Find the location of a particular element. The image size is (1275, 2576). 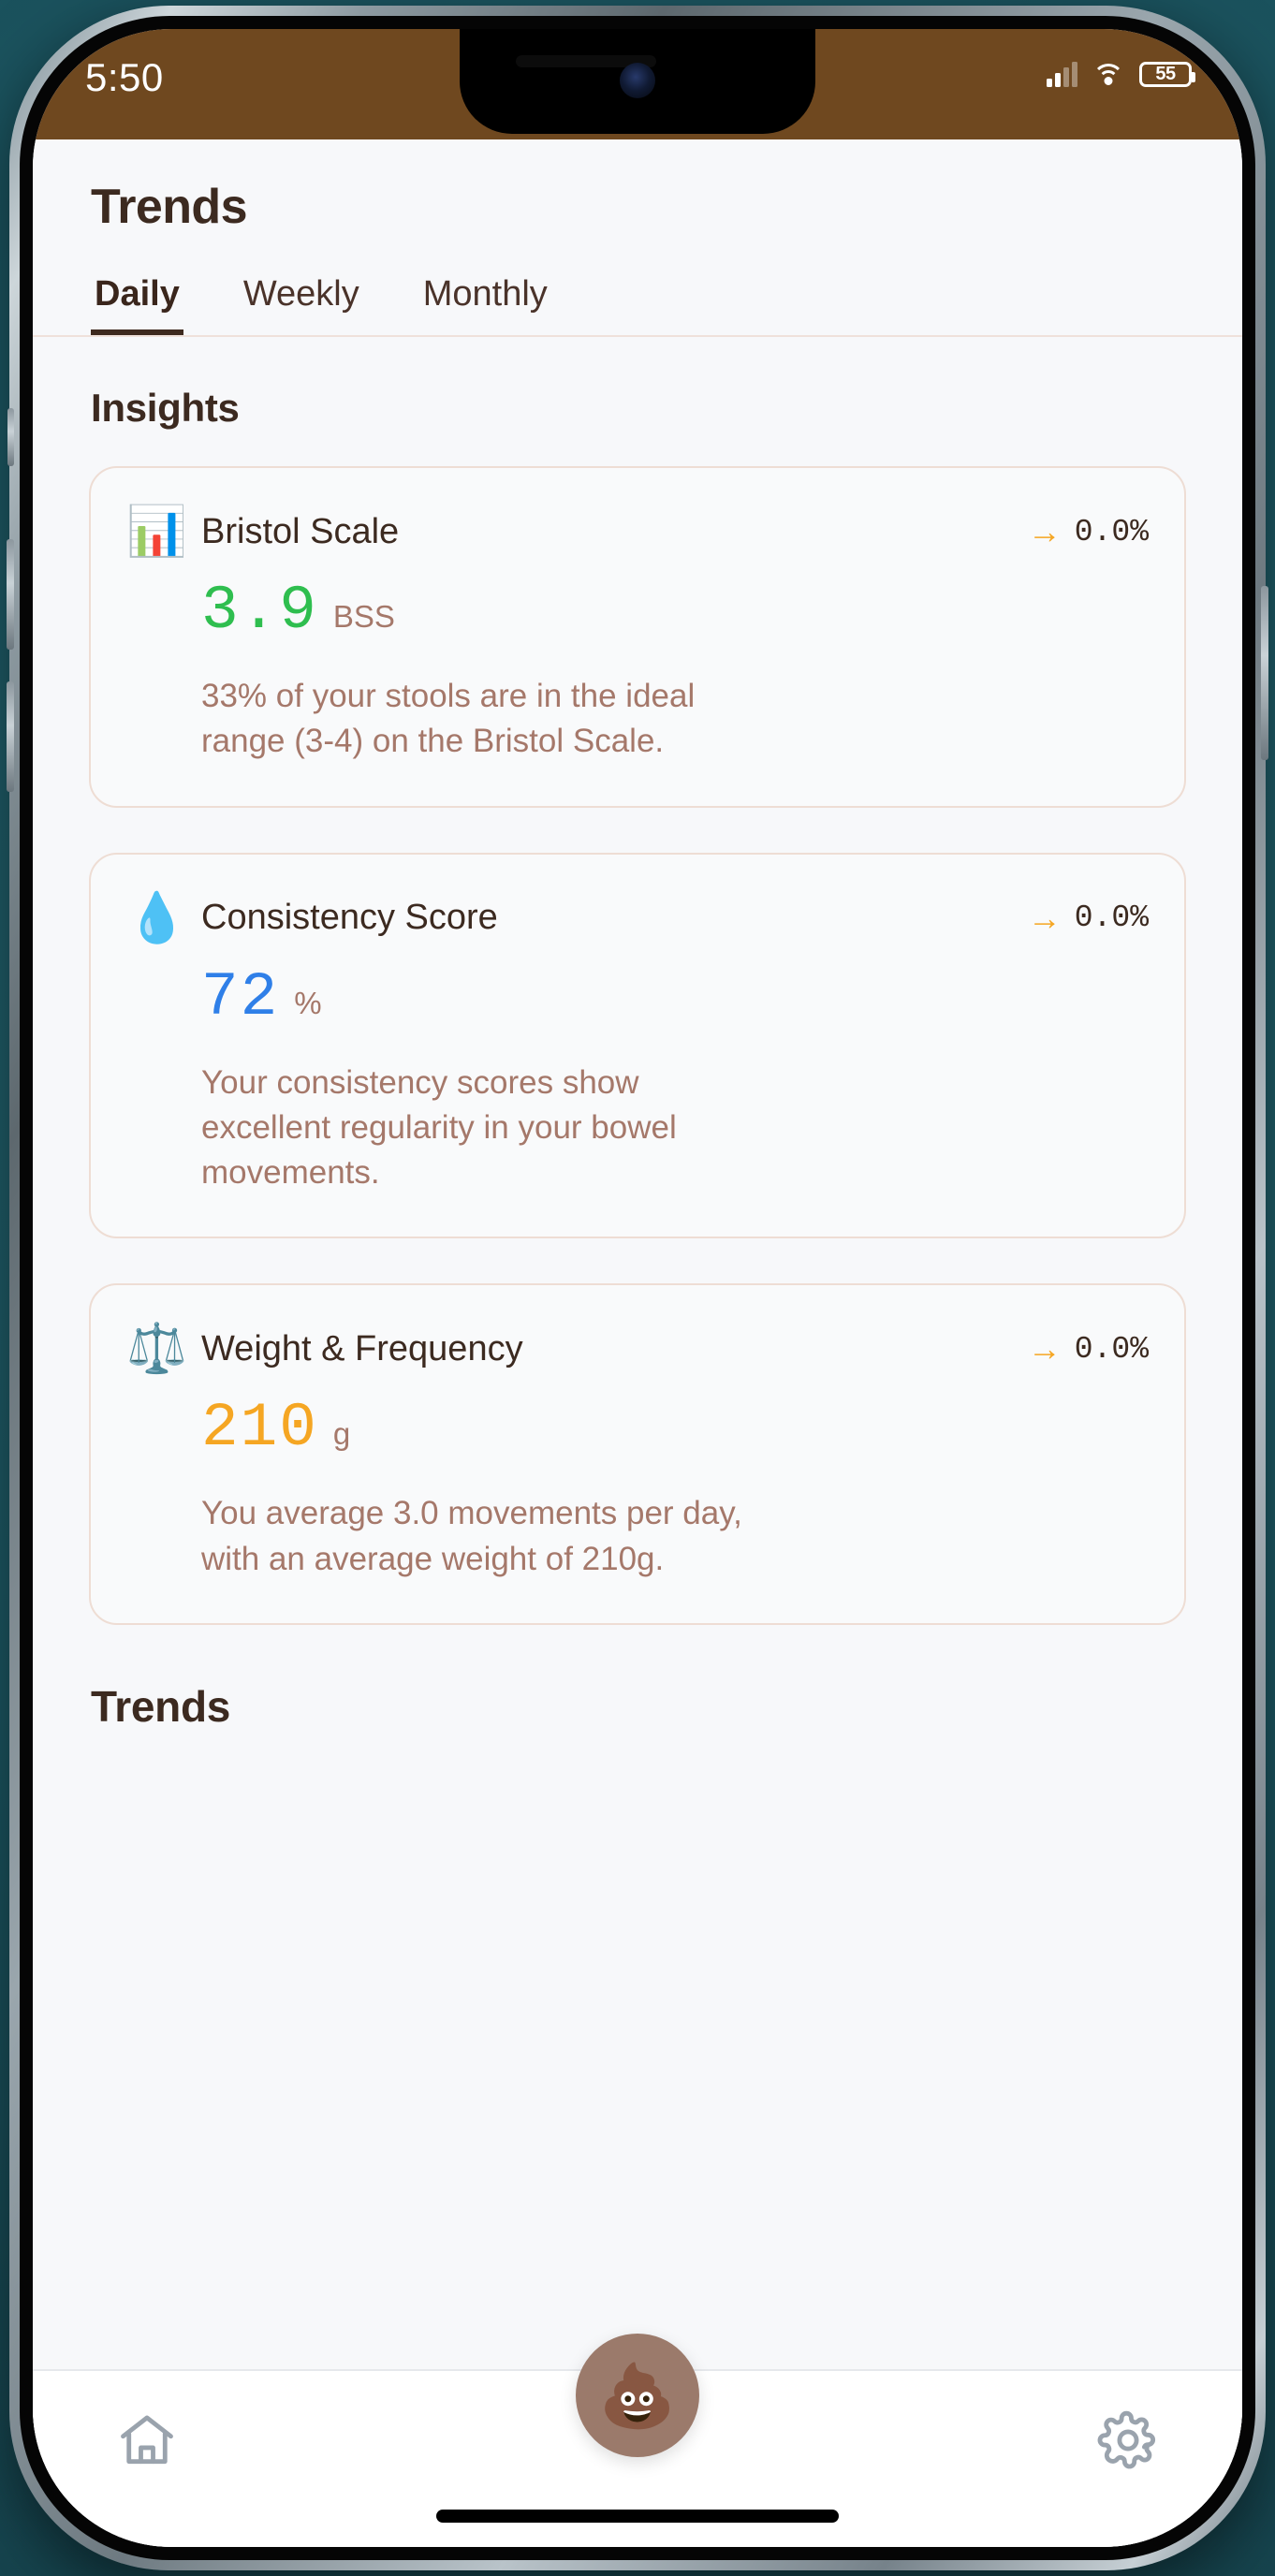

card-title: Weight & Frequency is located at coordinates (362, 1348).